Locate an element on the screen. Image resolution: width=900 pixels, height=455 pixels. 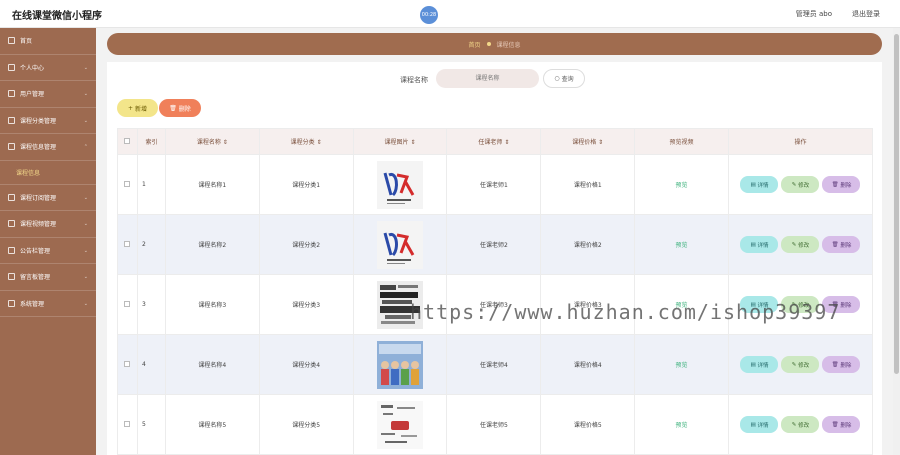
edit-label: 修改 is located at coordinates (804, 425).